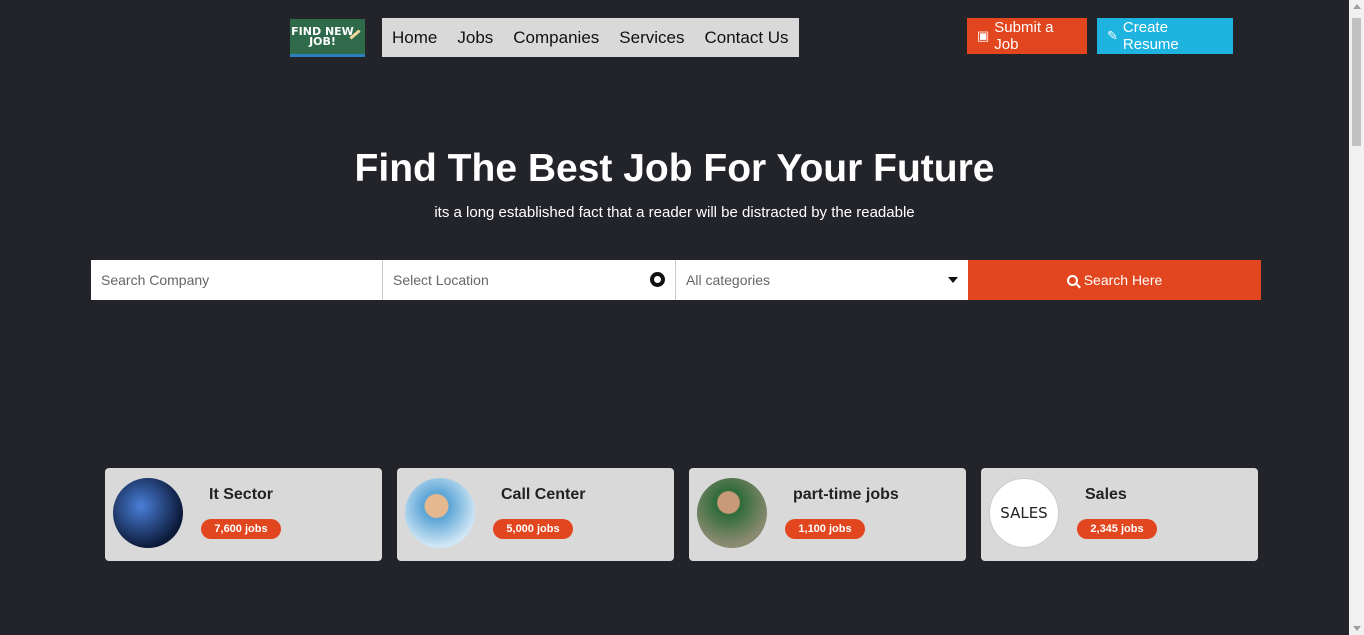 The width and height of the screenshot is (1364, 635). I want to click on submit-job-label: Submit a Job, so click(1024, 36).